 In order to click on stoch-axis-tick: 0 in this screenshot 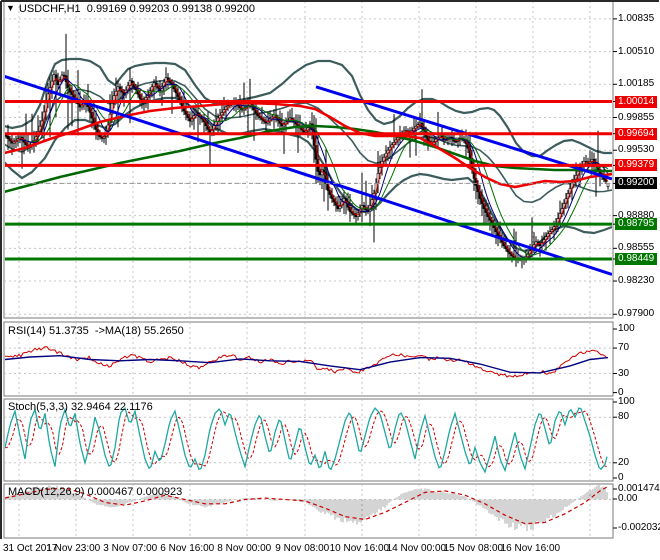, I will do `click(621, 477)`.